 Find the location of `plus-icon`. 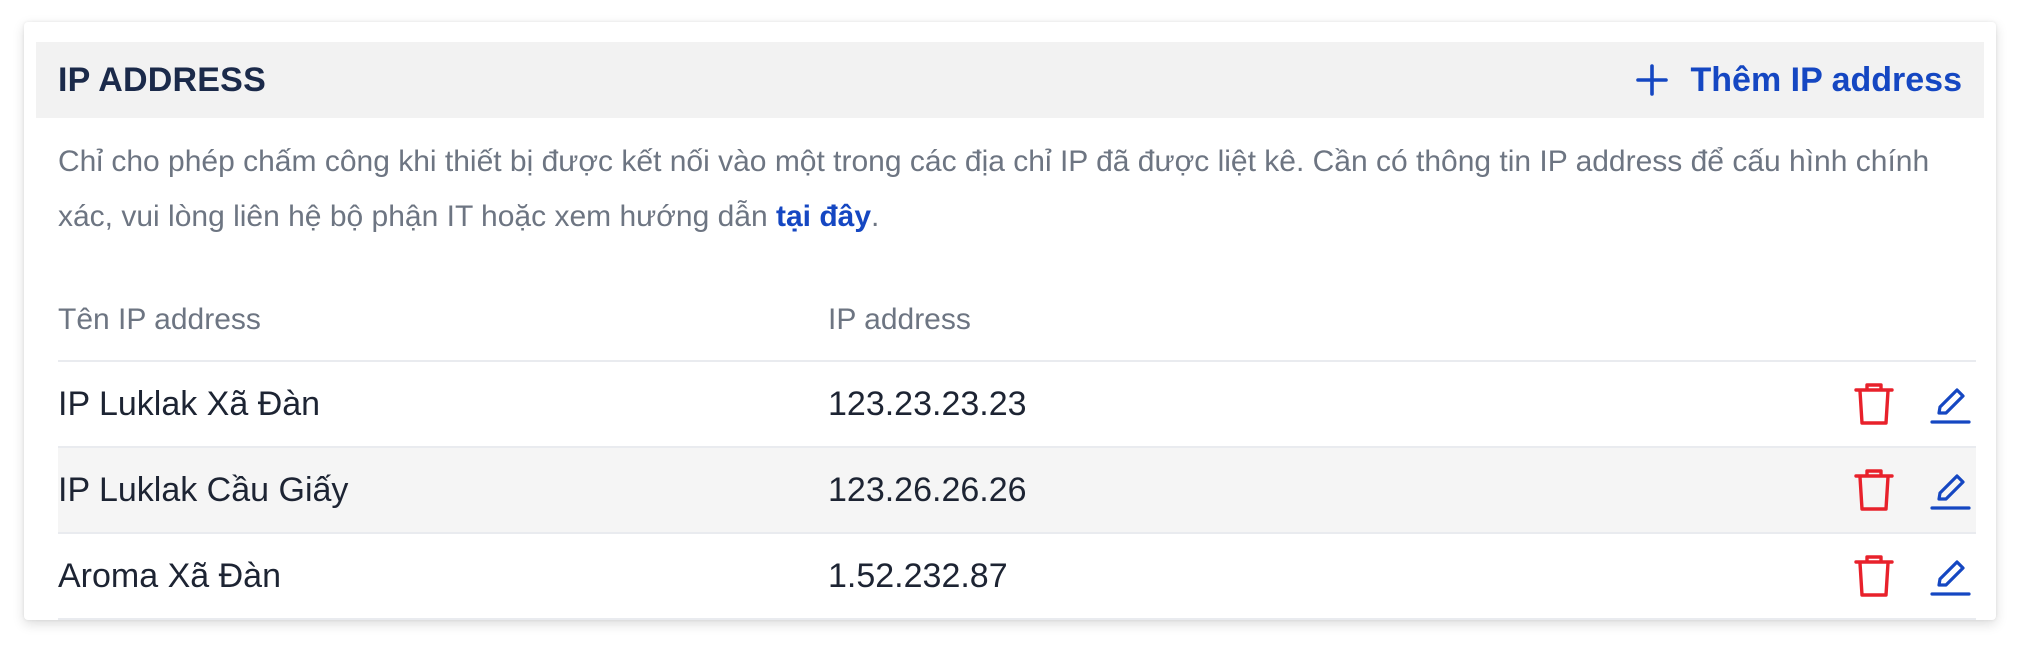

plus-icon is located at coordinates (1651, 80).